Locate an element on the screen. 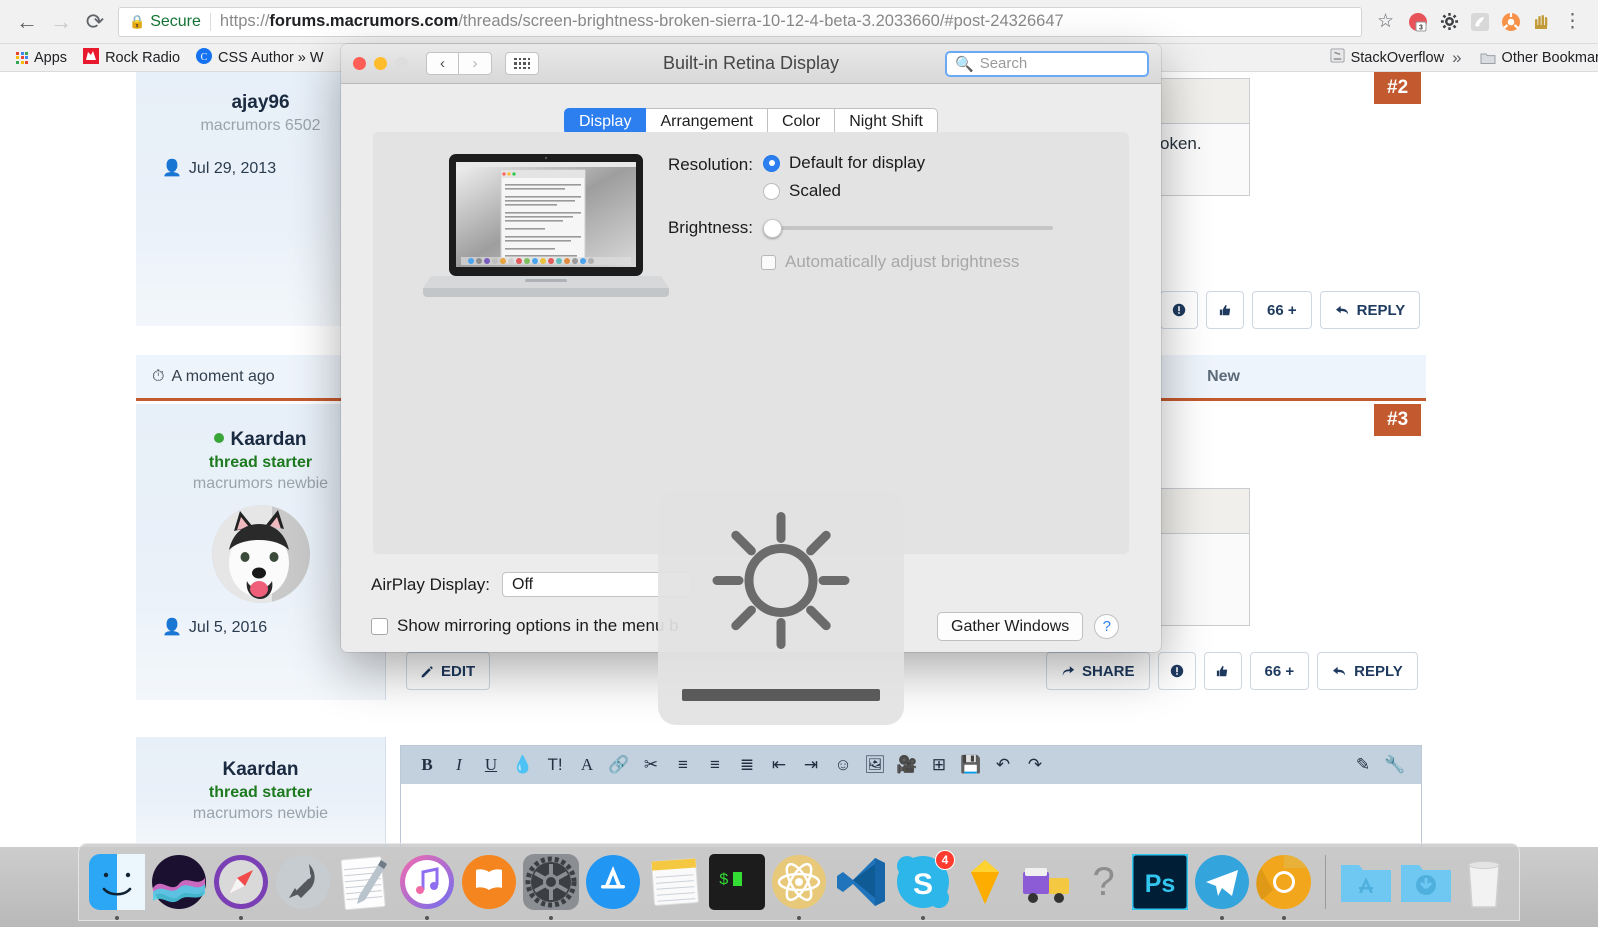  avatar is located at coordinates (260, 554).